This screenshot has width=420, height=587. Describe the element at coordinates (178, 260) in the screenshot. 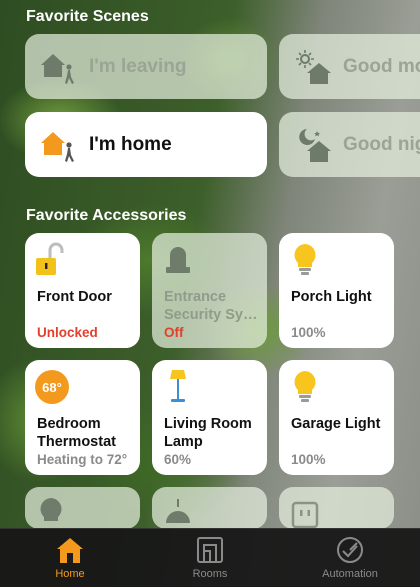

I see `alarm-light-icon` at that location.